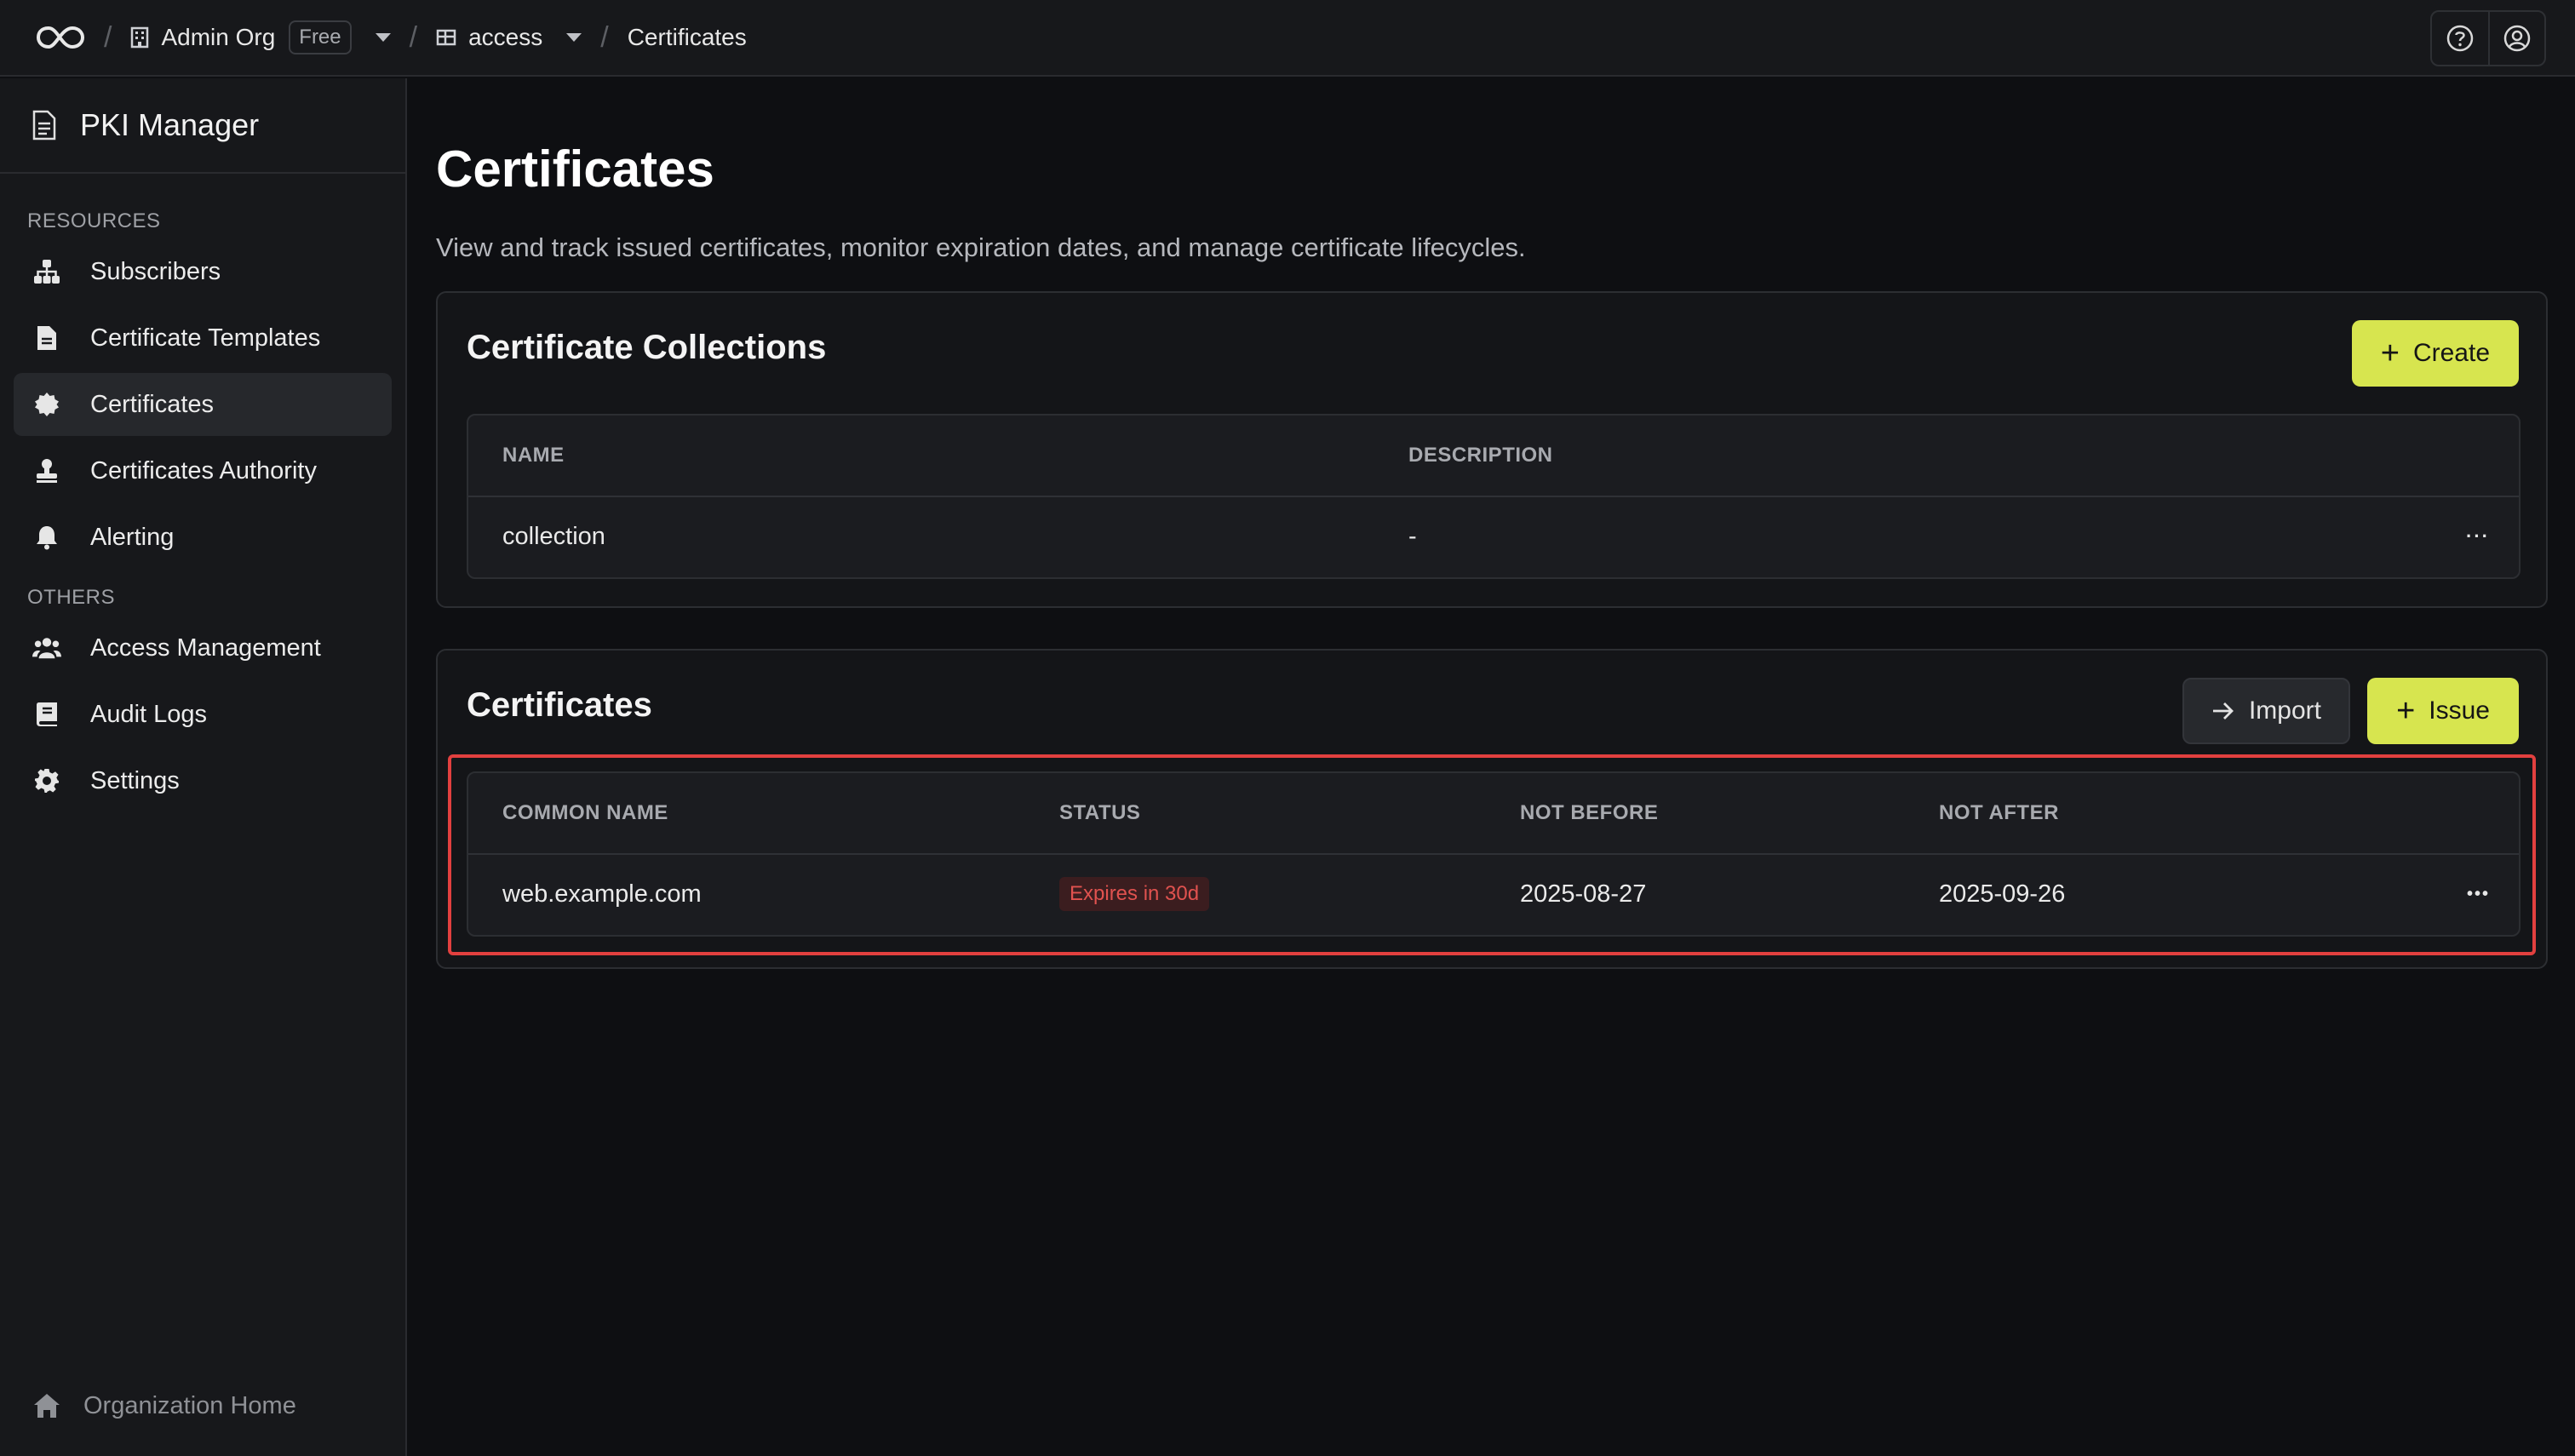 The height and width of the screenshot is (1456, 2575). I want to click on logo, so click(60, 37).